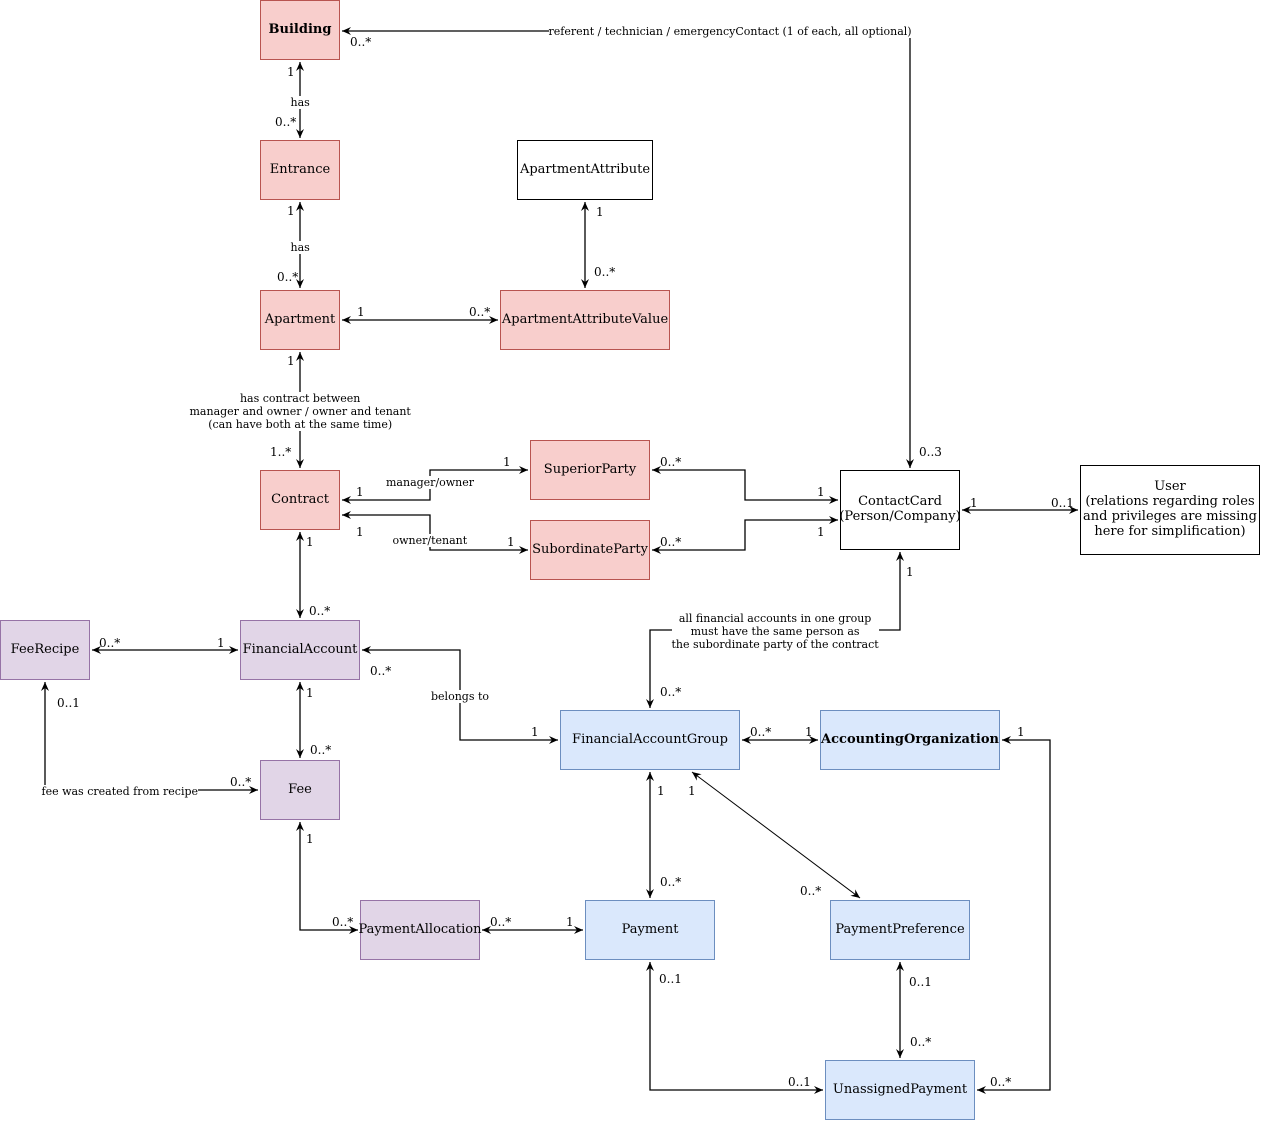  I want to click on multiplicity-label: 1..*, so click(281, 452).